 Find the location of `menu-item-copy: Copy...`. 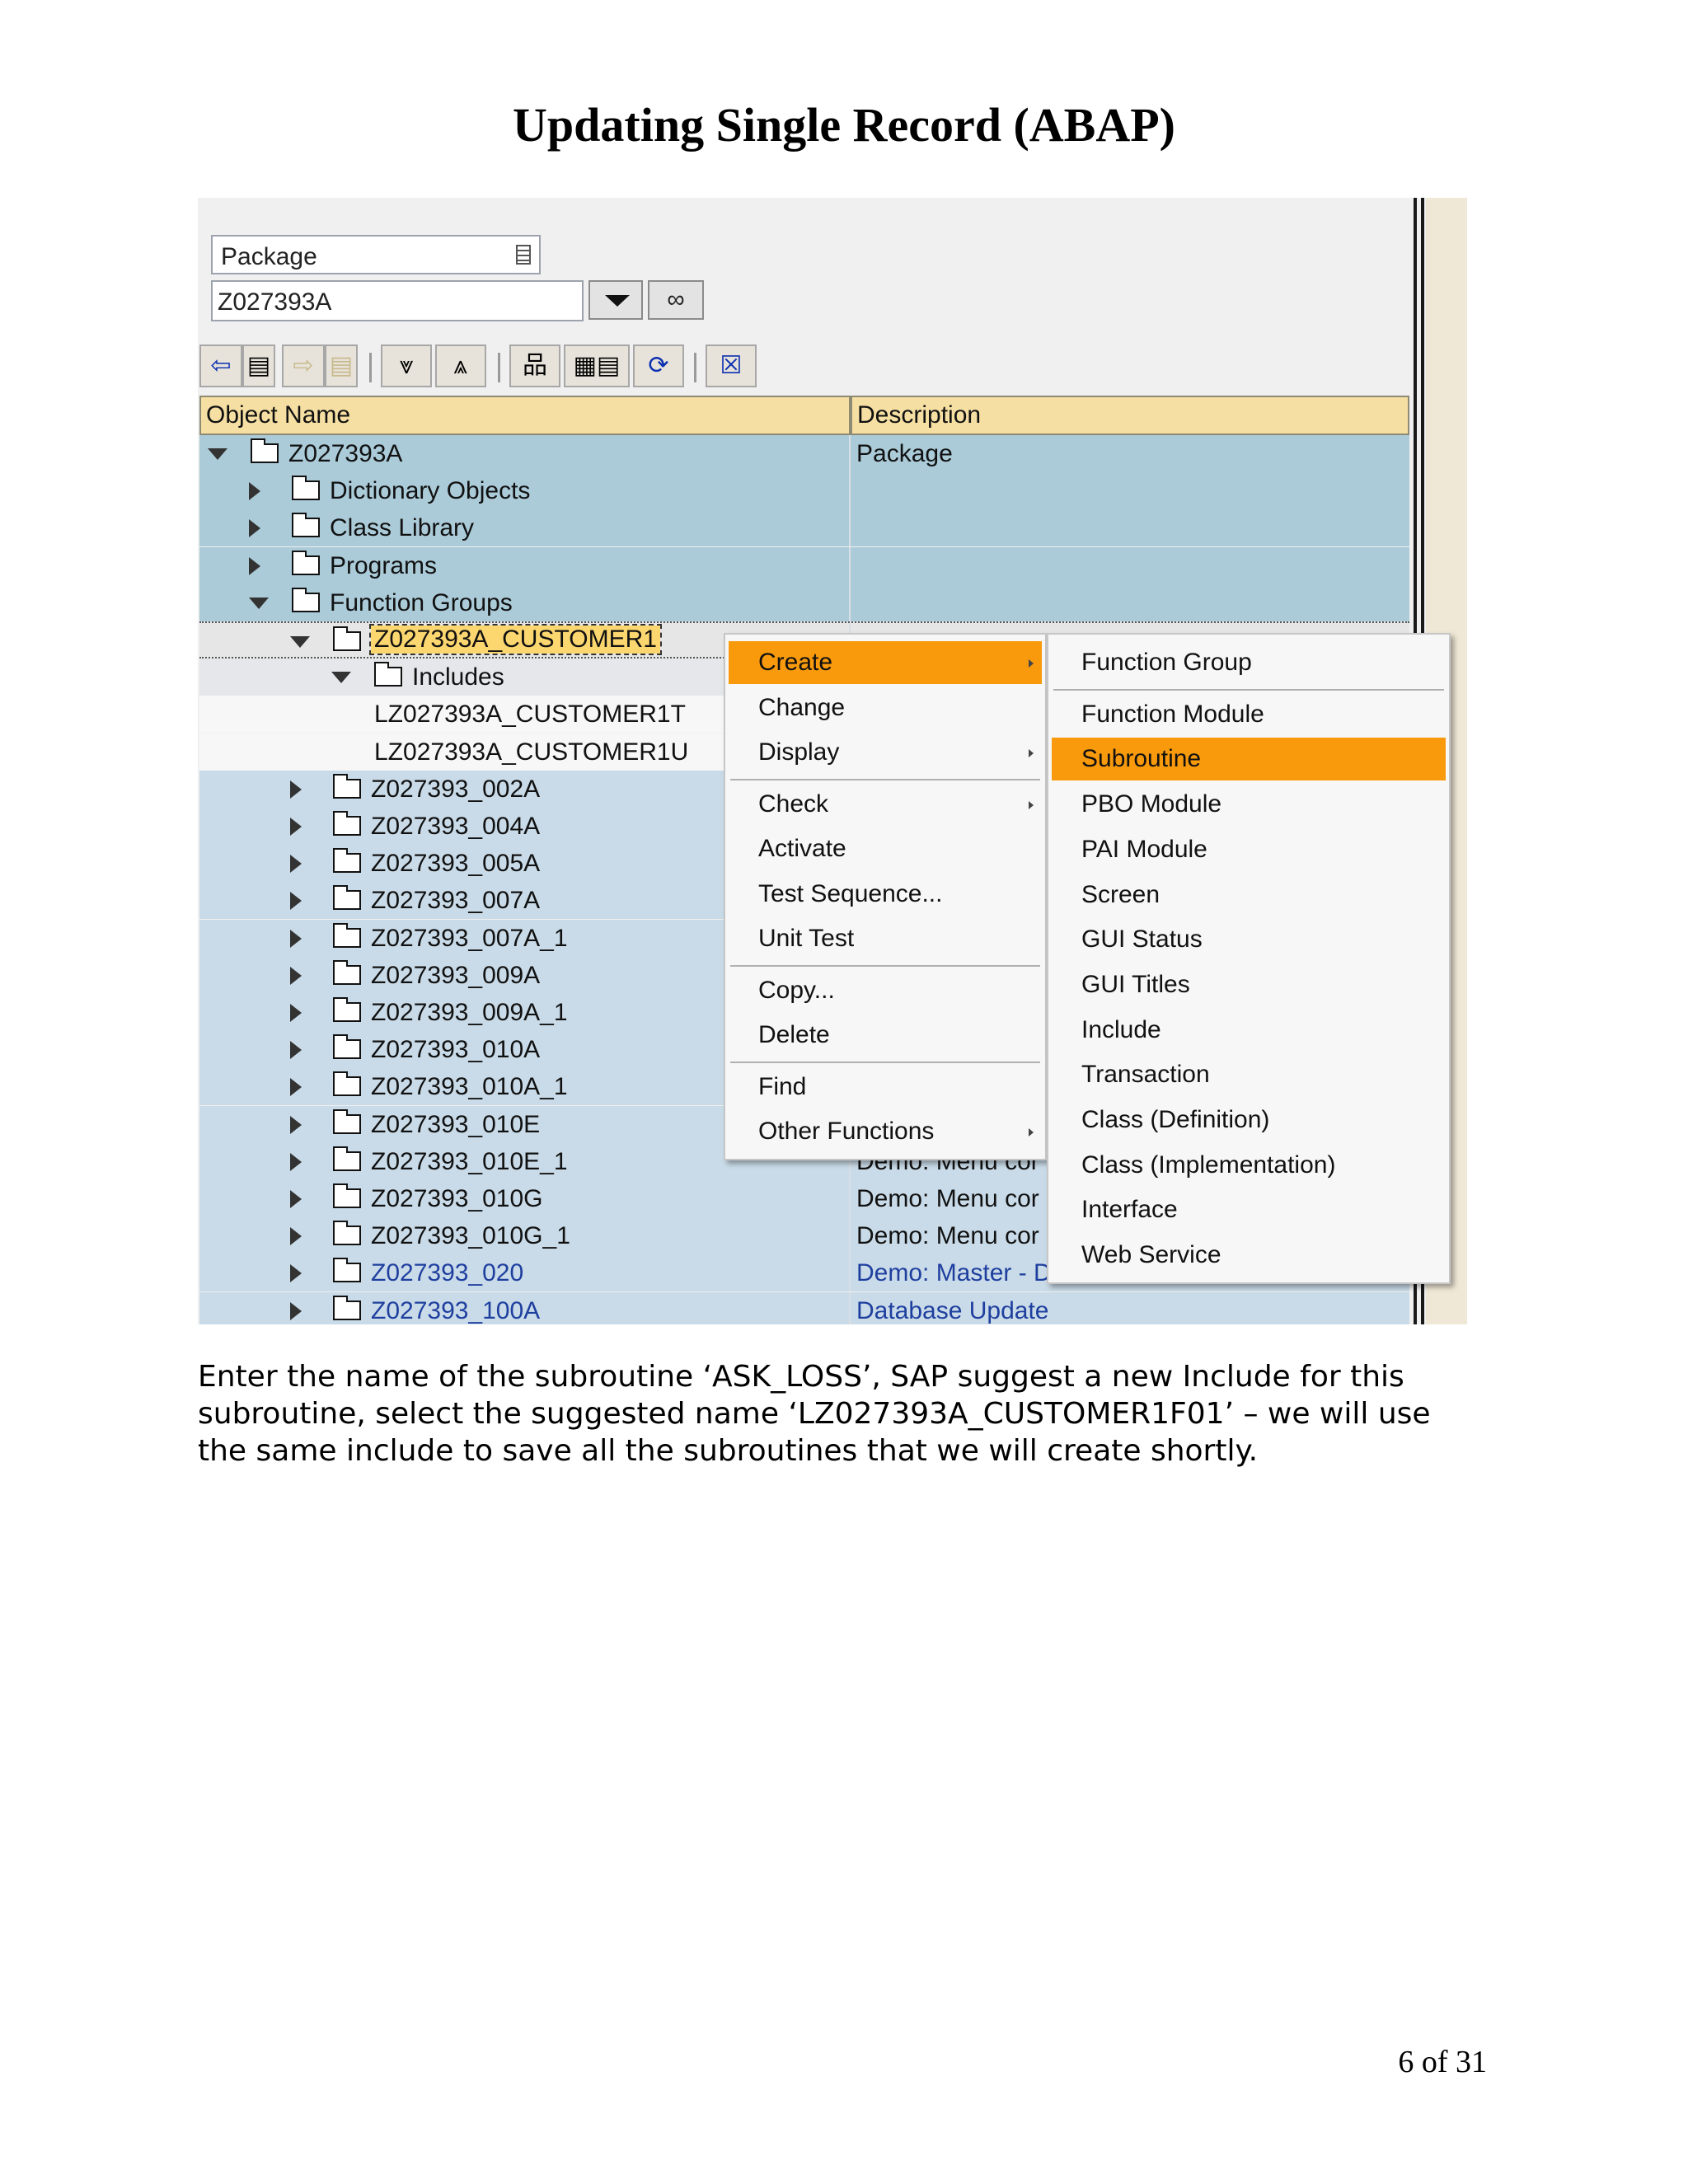

menu-item-copy: Copy... is located at coordinates (886, 990).